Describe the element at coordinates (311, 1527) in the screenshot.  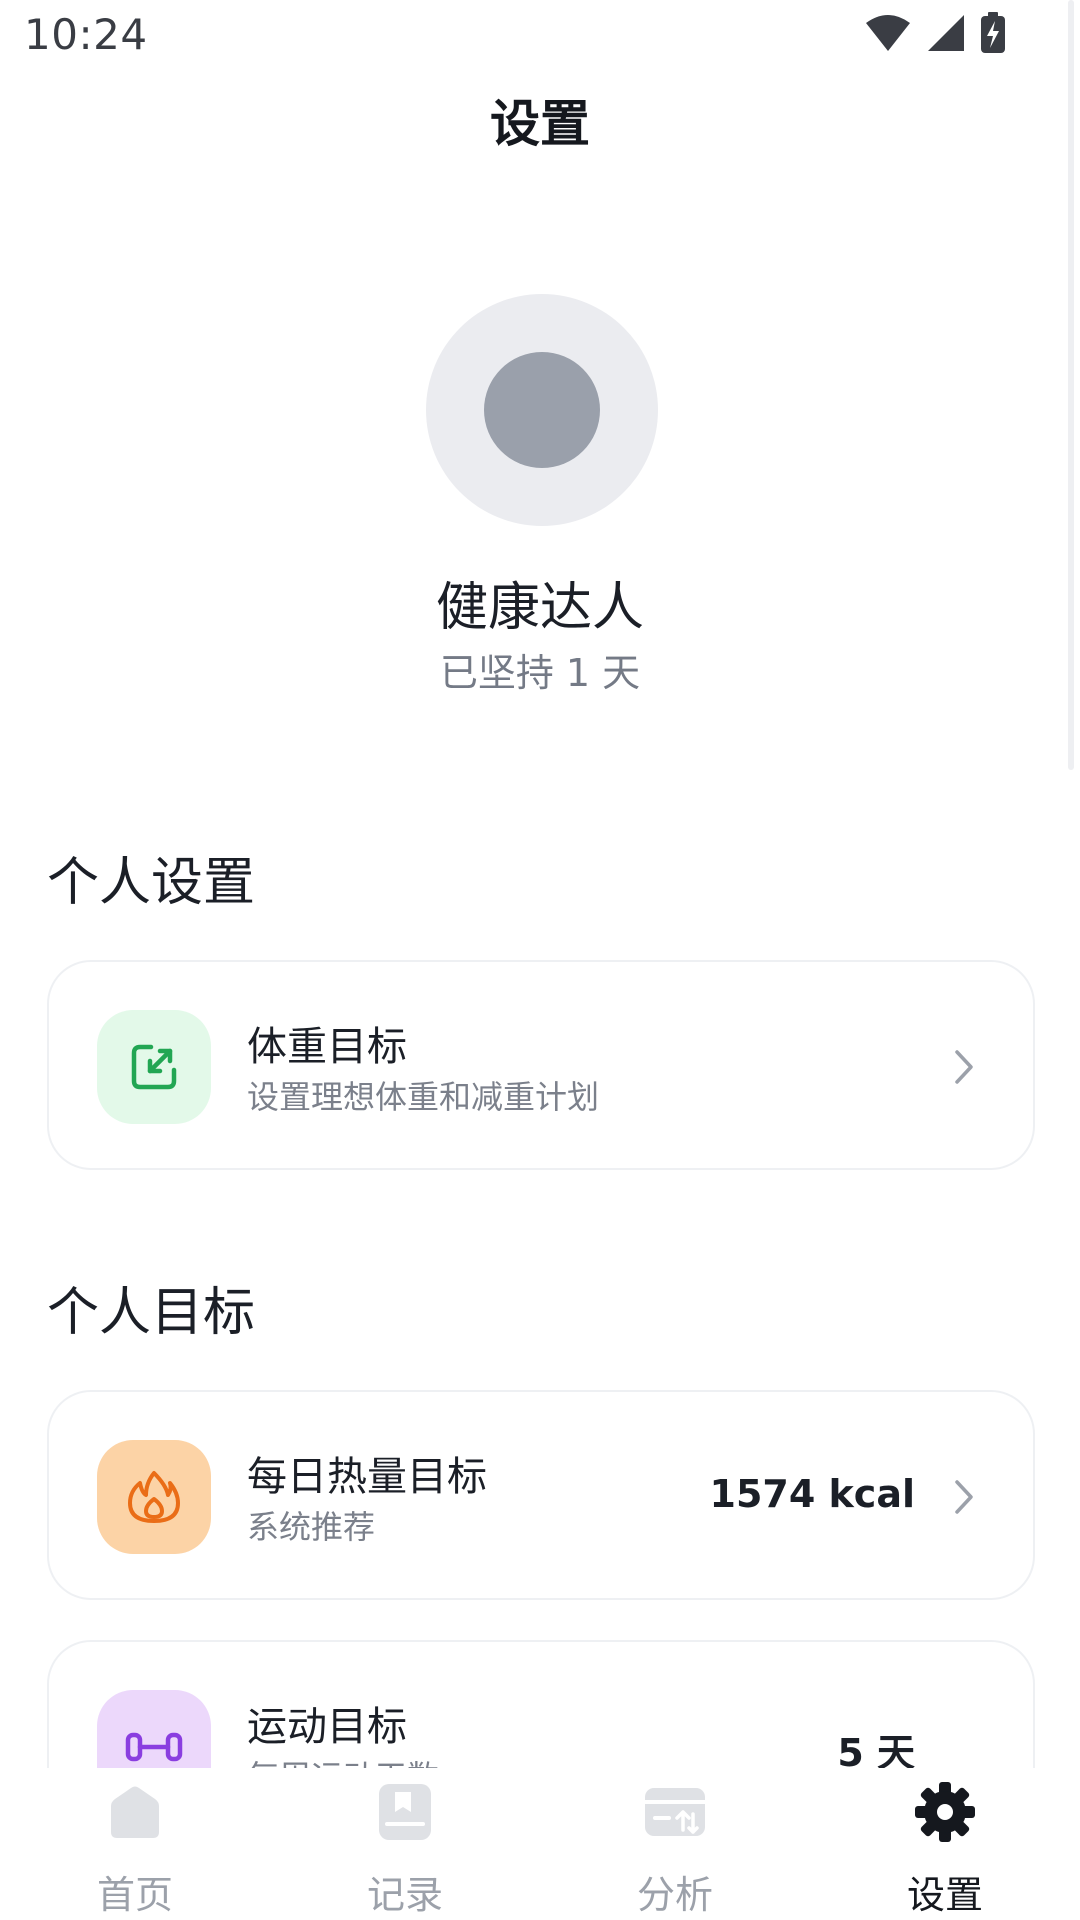
I see `calorie-goal-subtitle: 系统推荐` at that location.